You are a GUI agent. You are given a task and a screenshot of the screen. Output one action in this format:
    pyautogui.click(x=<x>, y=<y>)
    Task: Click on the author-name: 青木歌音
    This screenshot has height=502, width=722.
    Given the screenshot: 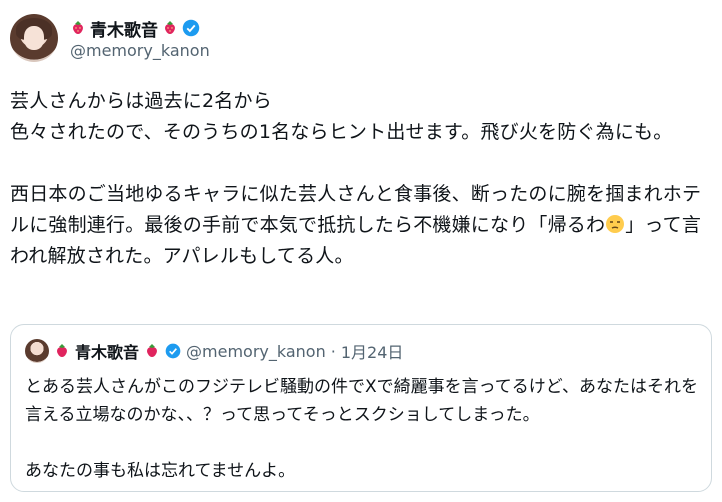 What is the action you would take?
    pyautogui.click(x=124, y=28)
    